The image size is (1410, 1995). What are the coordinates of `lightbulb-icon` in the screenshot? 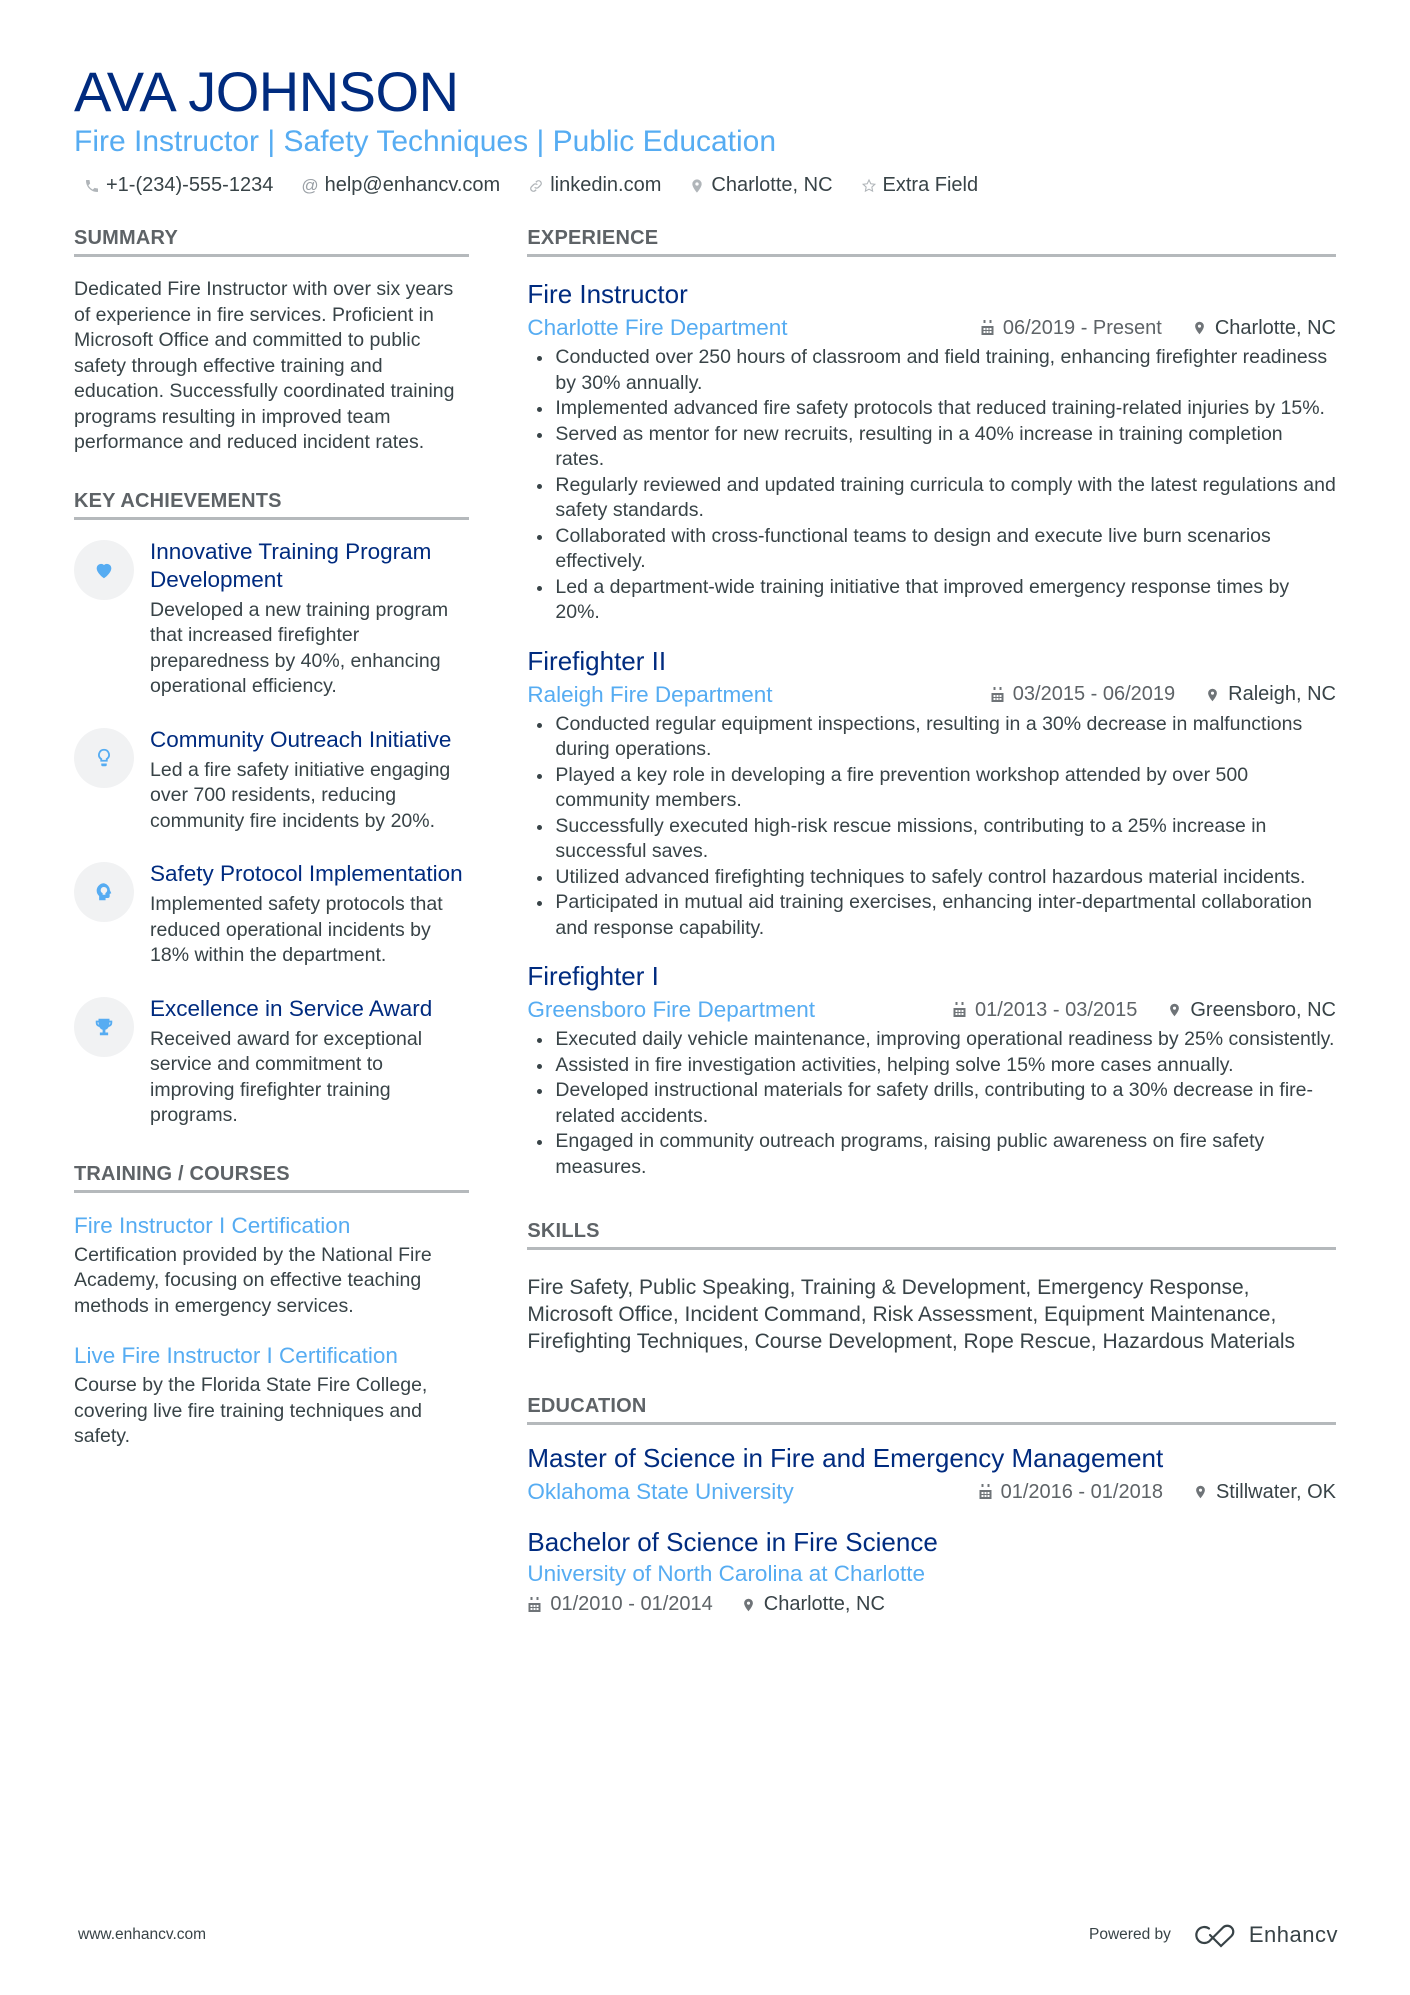 It's located at (104, 757).